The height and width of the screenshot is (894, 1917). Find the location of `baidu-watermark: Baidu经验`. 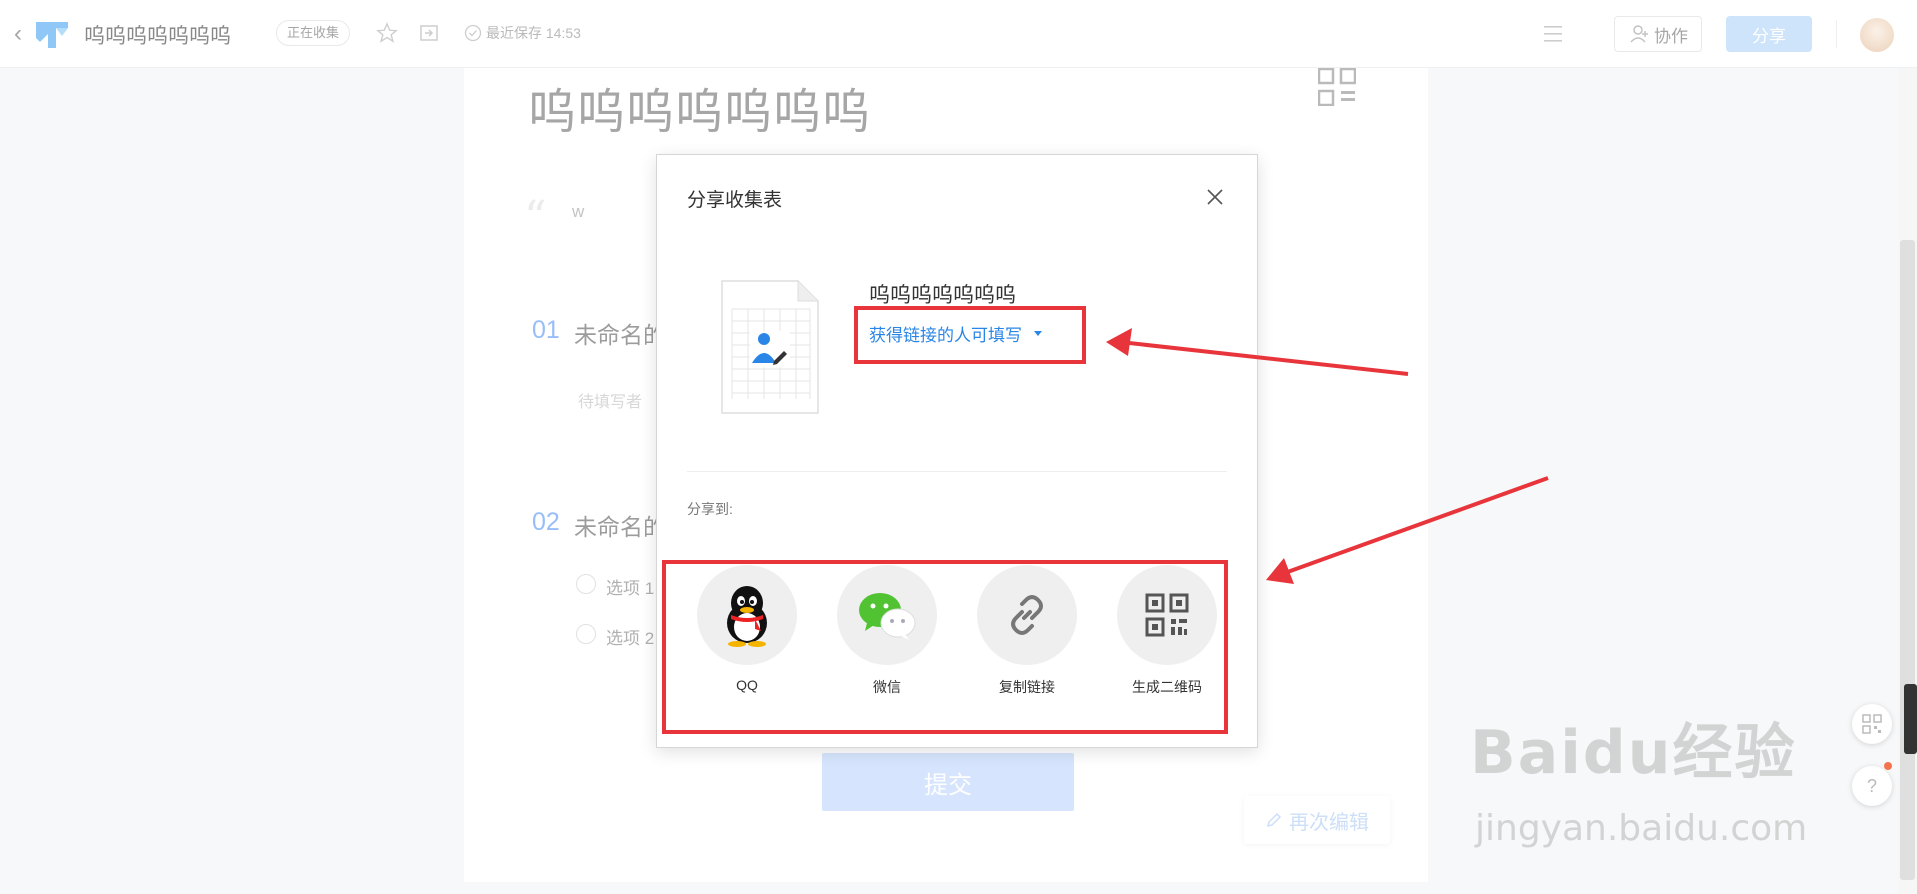

baidu-watermark: Baidu经验 is located at coordinates (1633, 753).